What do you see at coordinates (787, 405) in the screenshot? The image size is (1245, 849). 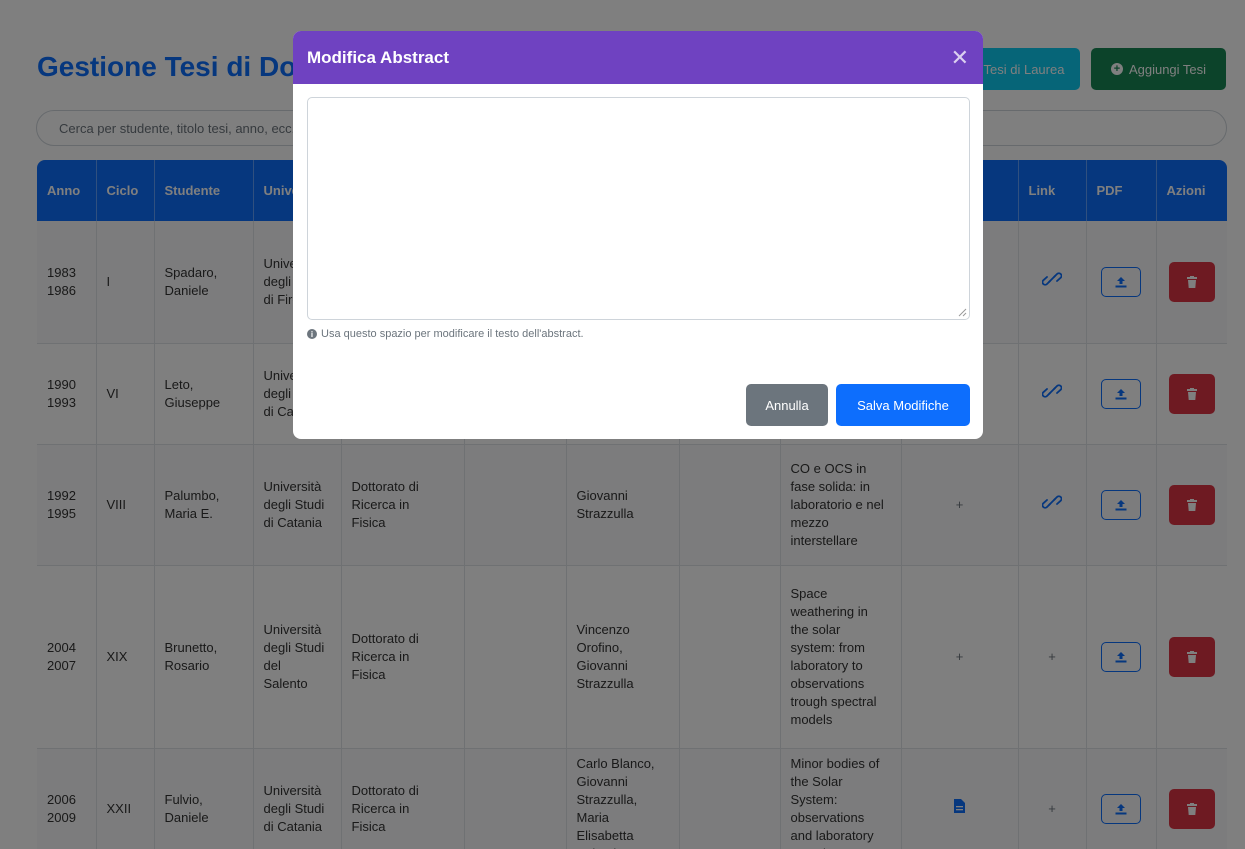 I see `cancel-button: Annulla` at bounding box center [787, 405].